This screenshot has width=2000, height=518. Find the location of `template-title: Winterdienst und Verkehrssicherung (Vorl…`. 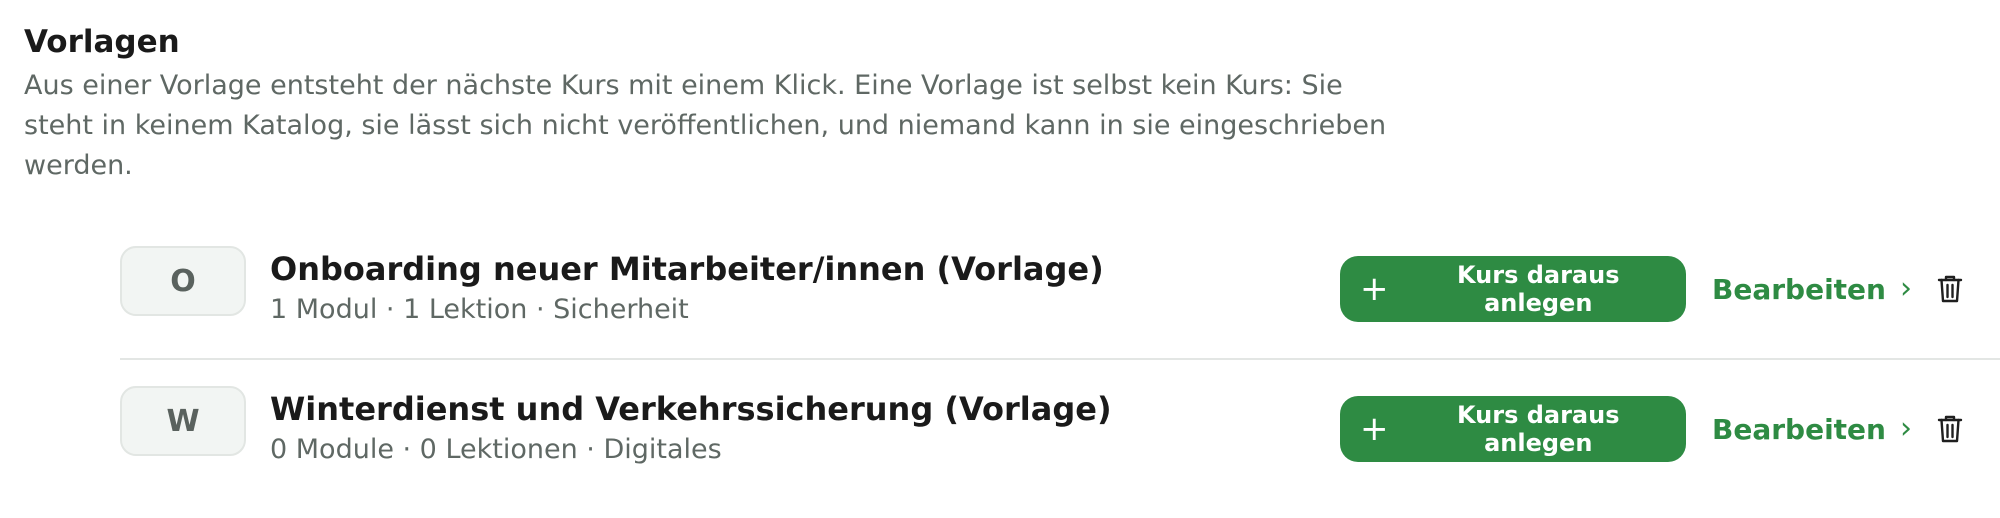

template-title: Winterdienst und Verkehrssicherung (Vorl… is located at coordinates (691, 409).